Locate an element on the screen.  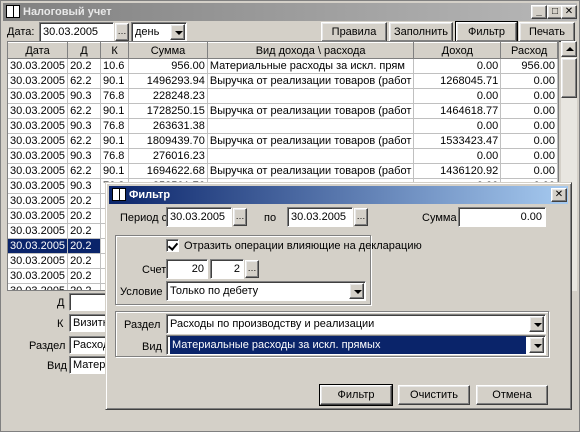
main-titlebar: Налоговый учет _ □ ✕ is located at coordinates (290, 12).